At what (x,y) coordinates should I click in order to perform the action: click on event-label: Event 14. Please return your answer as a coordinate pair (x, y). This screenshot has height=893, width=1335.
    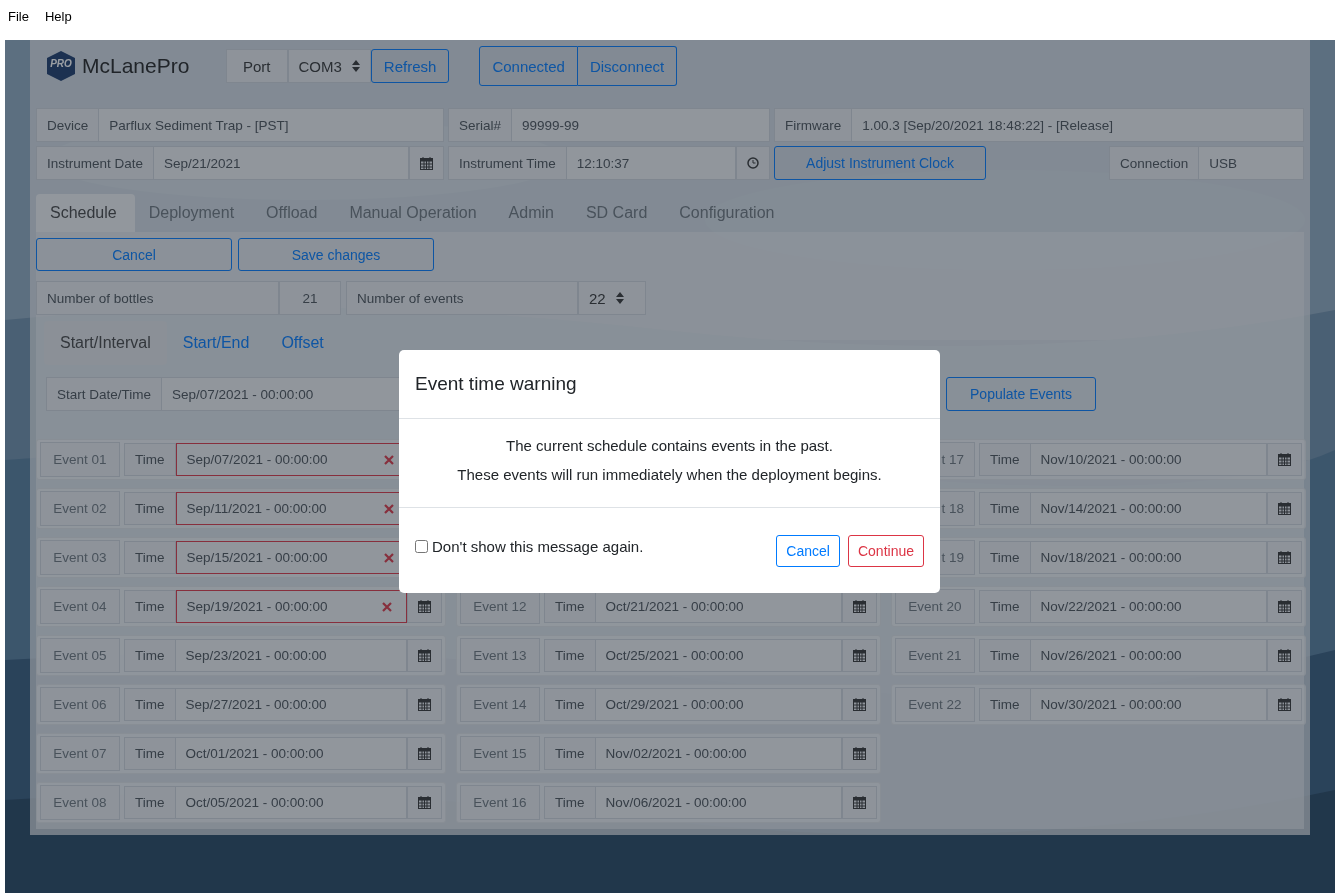
    Looking at the image, I should click on (500, 704).